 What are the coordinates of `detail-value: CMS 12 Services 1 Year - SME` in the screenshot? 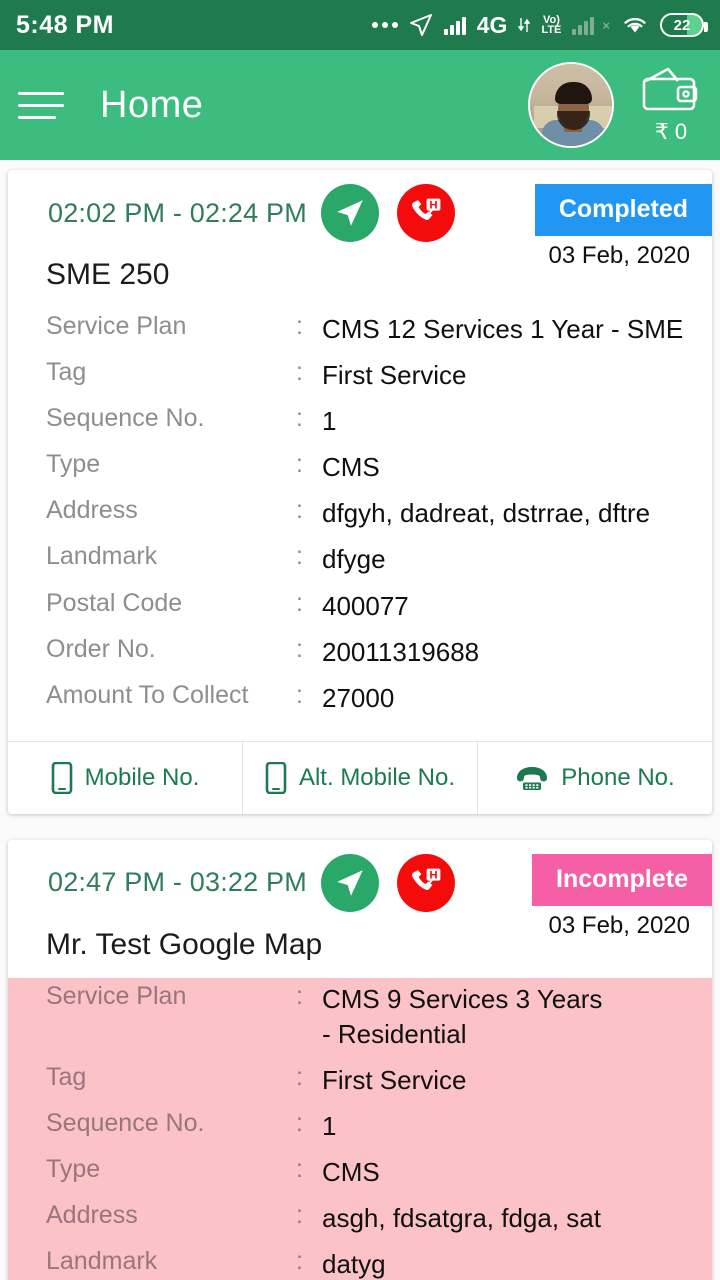 It's located at (503, 329).